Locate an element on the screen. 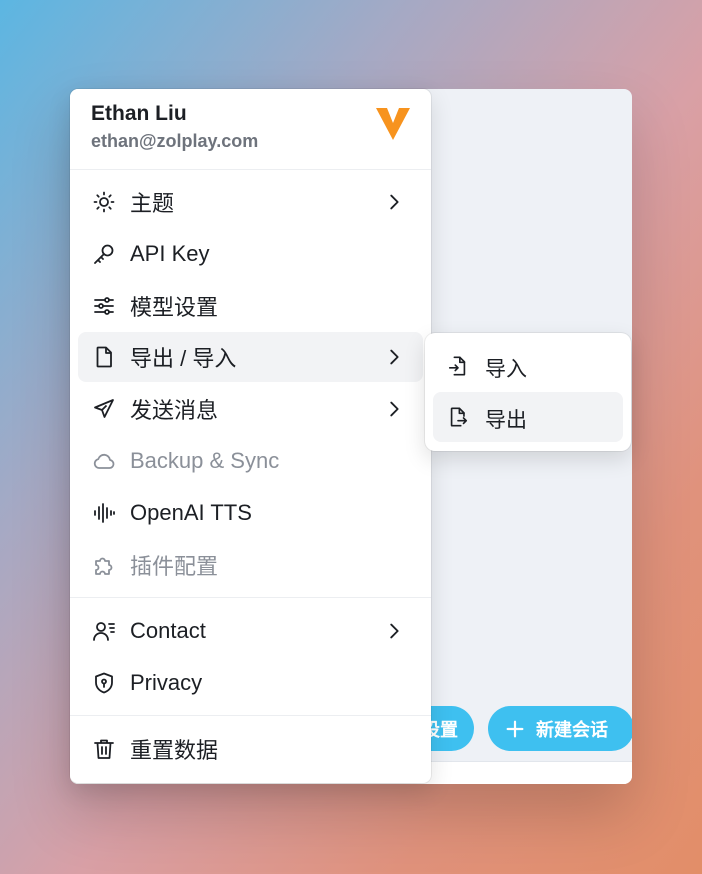  sun-icon is located at coordinates (104, 202).